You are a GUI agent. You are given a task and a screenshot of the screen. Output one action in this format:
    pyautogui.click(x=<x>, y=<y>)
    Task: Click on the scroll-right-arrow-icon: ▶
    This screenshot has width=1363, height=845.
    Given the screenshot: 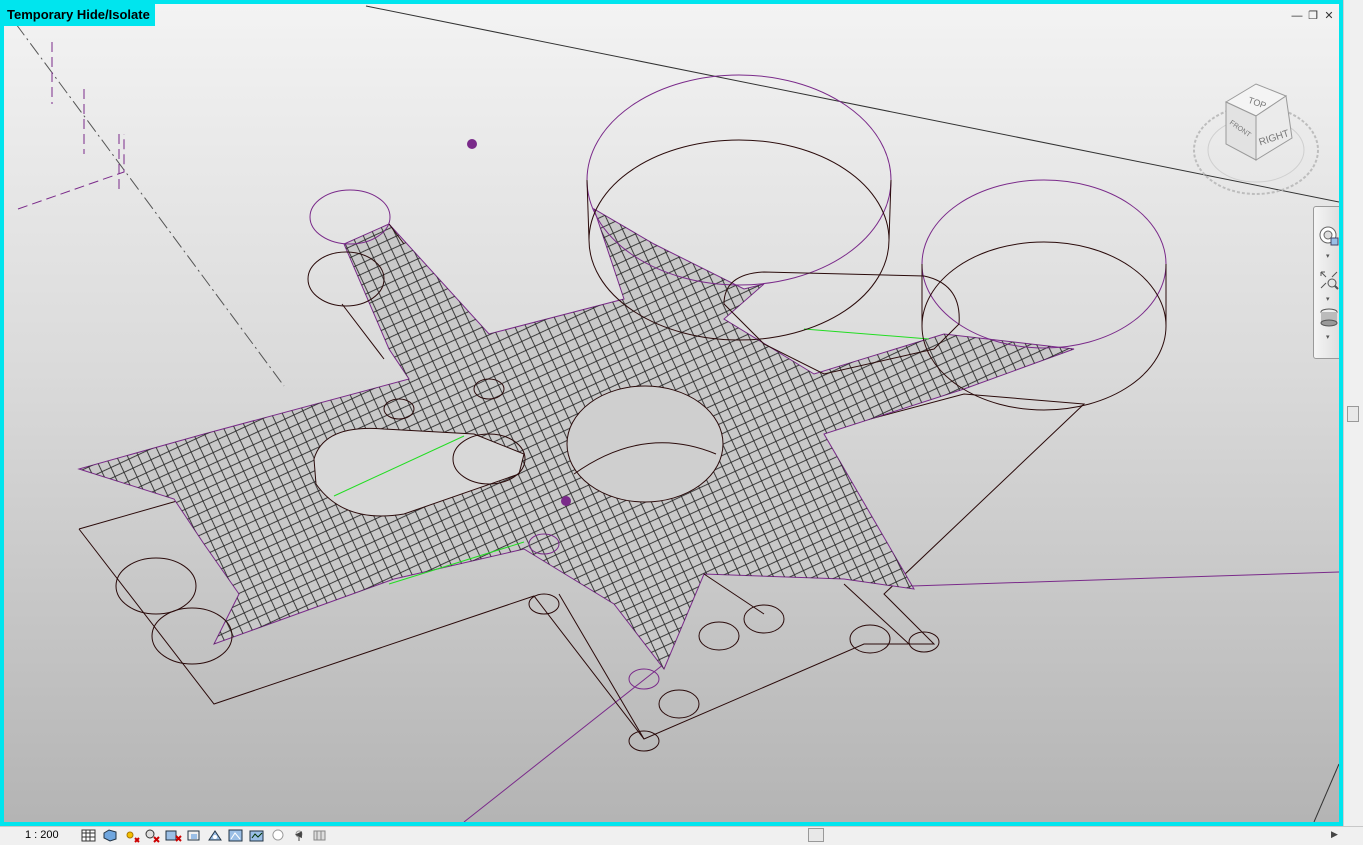 What is the action you would take?
    pyautogui.click(x=1334, y=834)
    